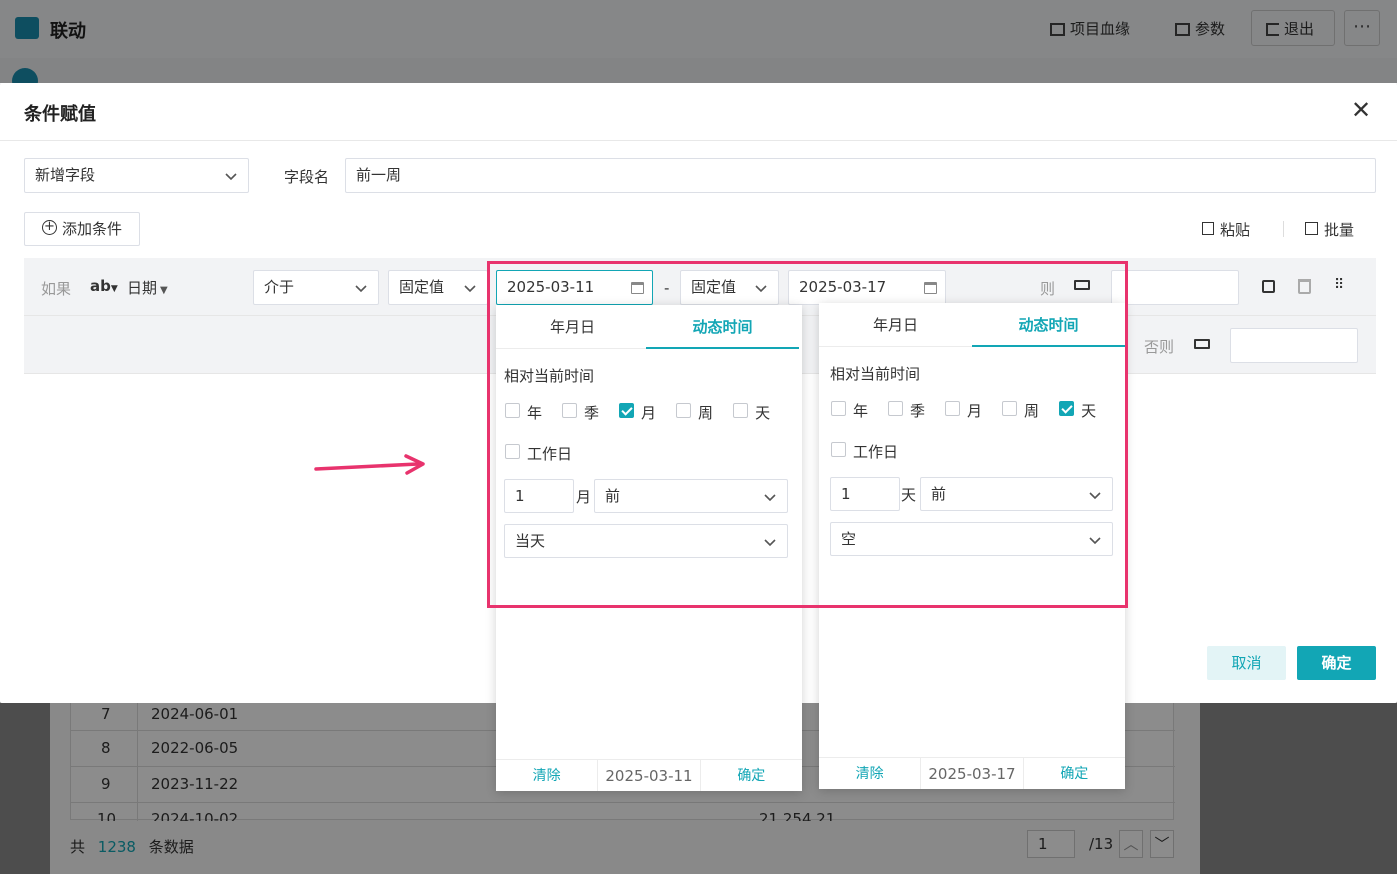 The height and width of the screenshot is (874, 1397). I want to click on close-icon: ✕, so click(1361, 110).